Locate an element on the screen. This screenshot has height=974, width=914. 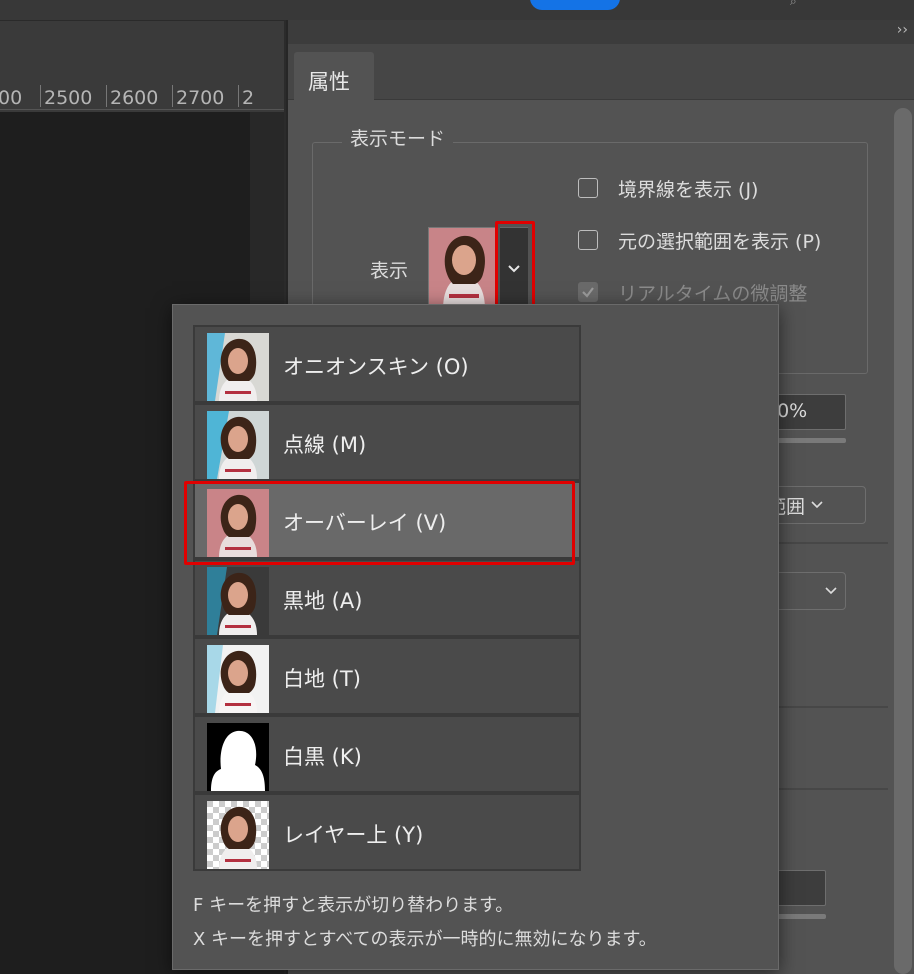
checkbox-label: 元の選択範囲を表示 (P) is located at coordinates (720, 241).